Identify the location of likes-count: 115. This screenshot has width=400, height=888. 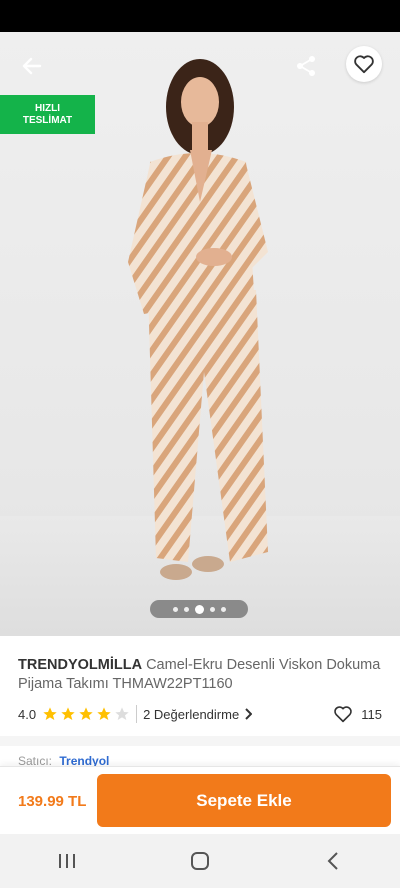
(371, 714).